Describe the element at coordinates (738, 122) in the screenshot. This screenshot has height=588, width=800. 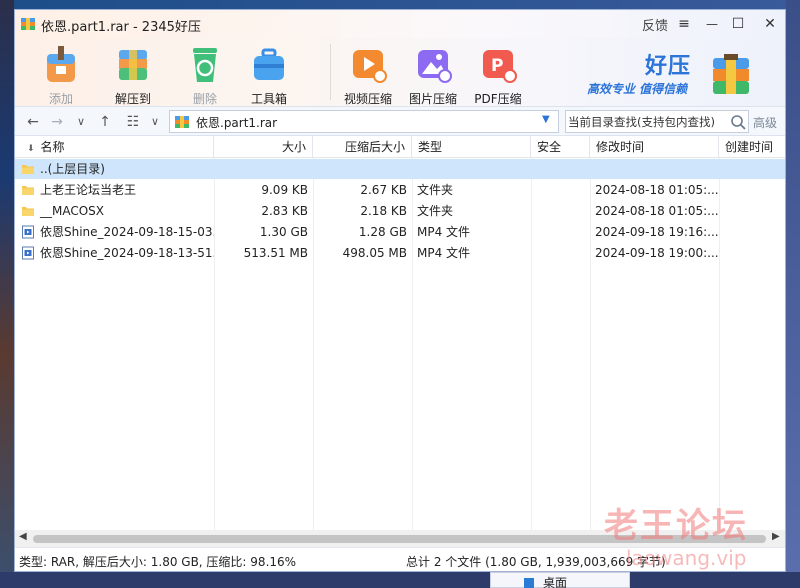
I see `search-icon` at that location.